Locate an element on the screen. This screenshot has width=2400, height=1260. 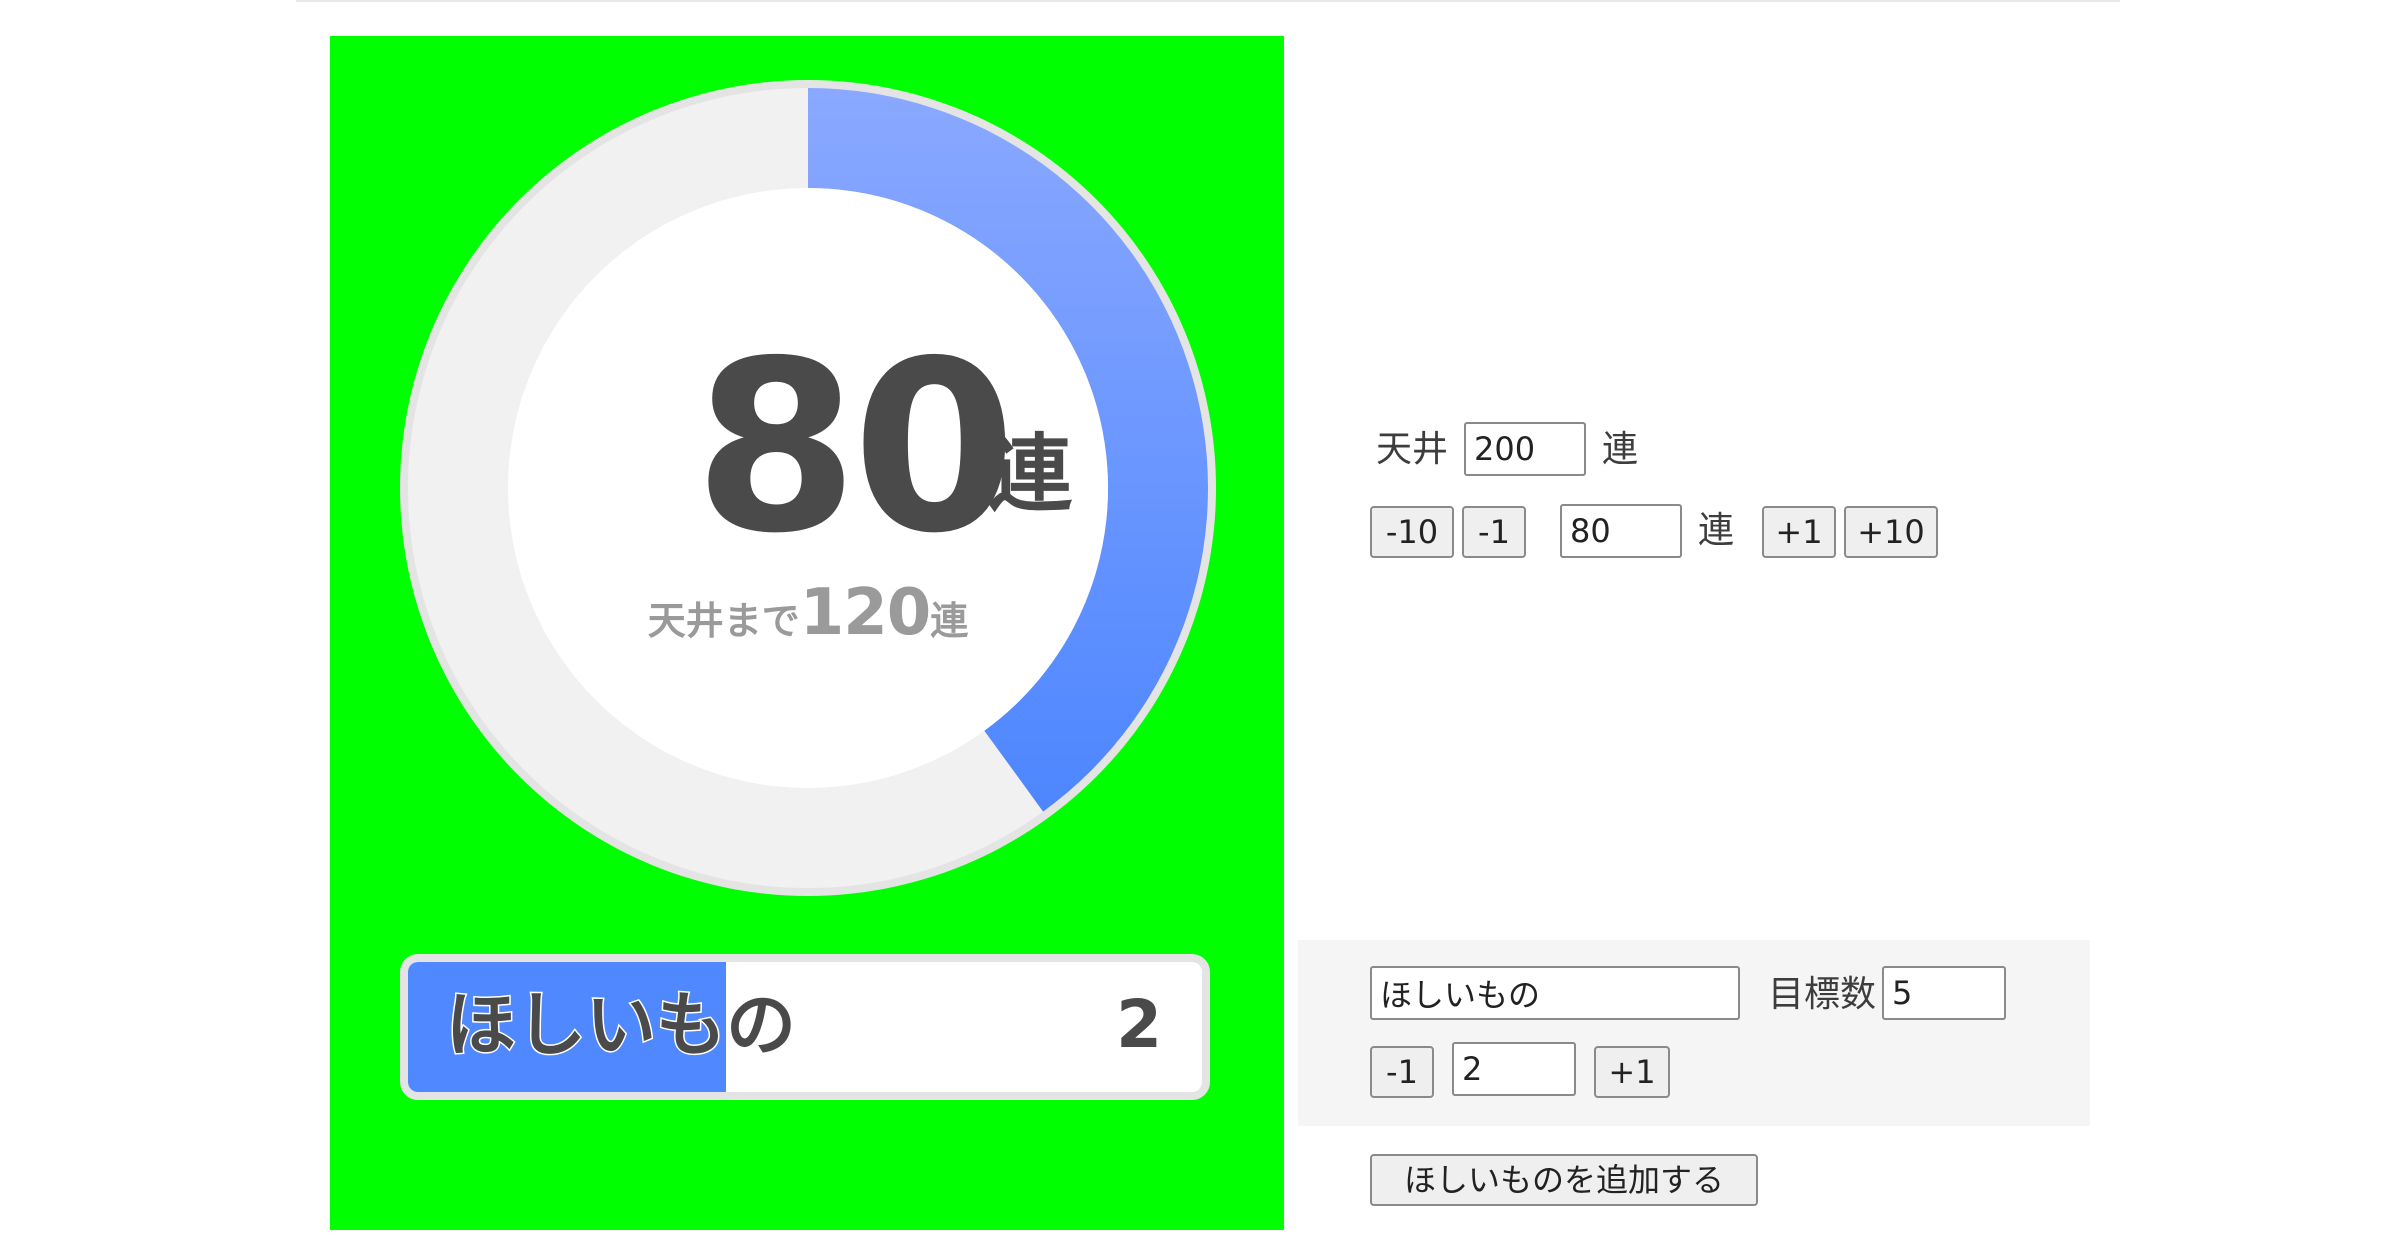
remaining-prefix: 天井まで is located at coordinates (723, 621).